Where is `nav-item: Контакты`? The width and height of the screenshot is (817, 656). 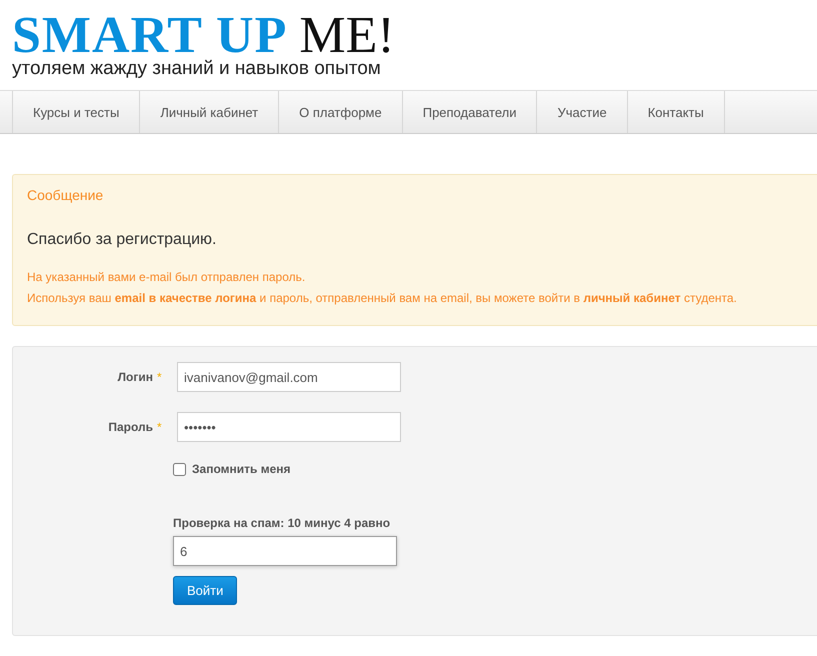
nav-item: Контакты is located at coordinates (676, 112).